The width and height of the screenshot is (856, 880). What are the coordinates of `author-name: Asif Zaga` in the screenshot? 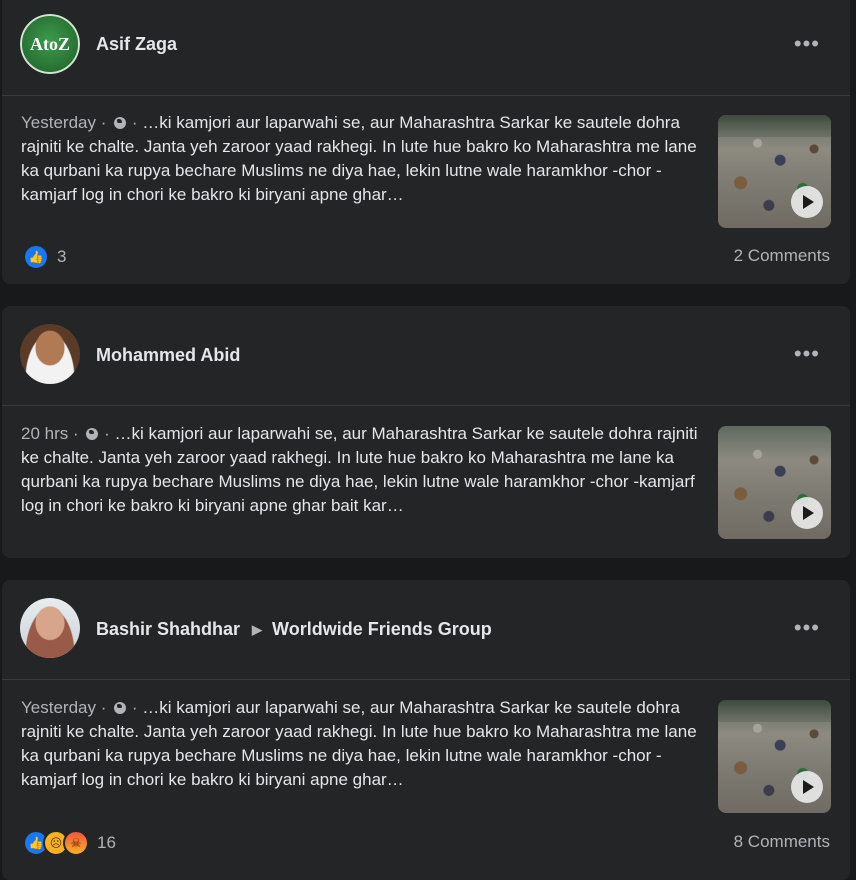 It's located at (136, 44).